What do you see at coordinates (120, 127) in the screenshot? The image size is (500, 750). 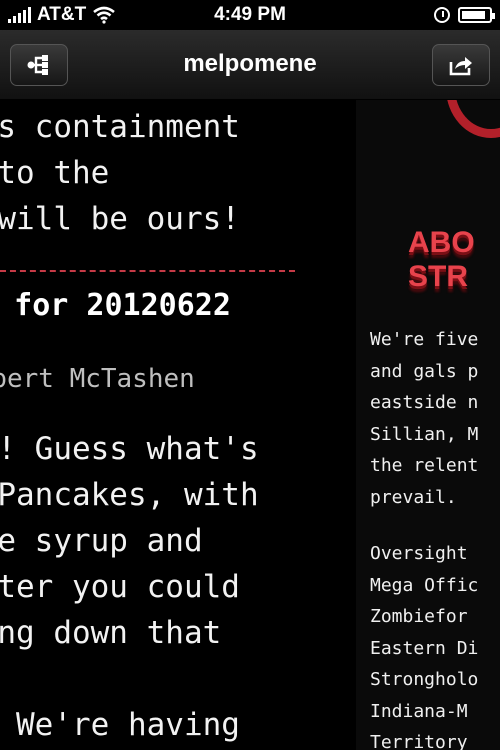 I see `text-line: l's containment` at bounding box center [120, 127].